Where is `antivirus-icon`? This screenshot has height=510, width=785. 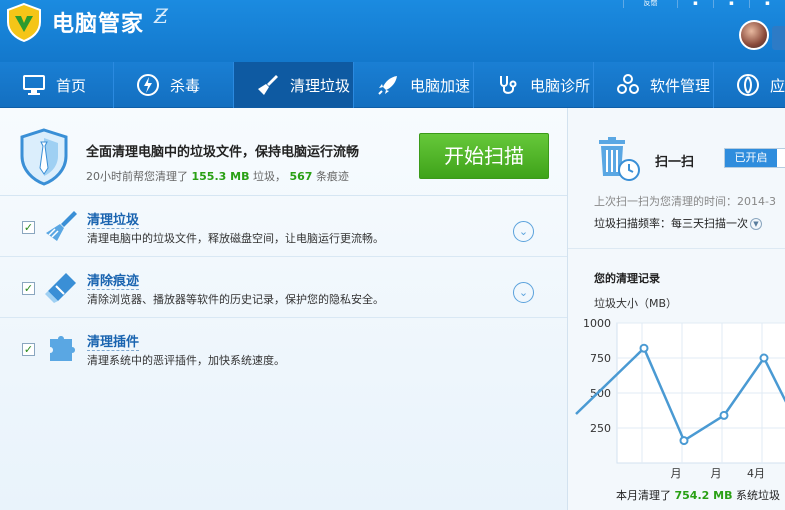 antivirus-icon is located at coordinates (148, 85).